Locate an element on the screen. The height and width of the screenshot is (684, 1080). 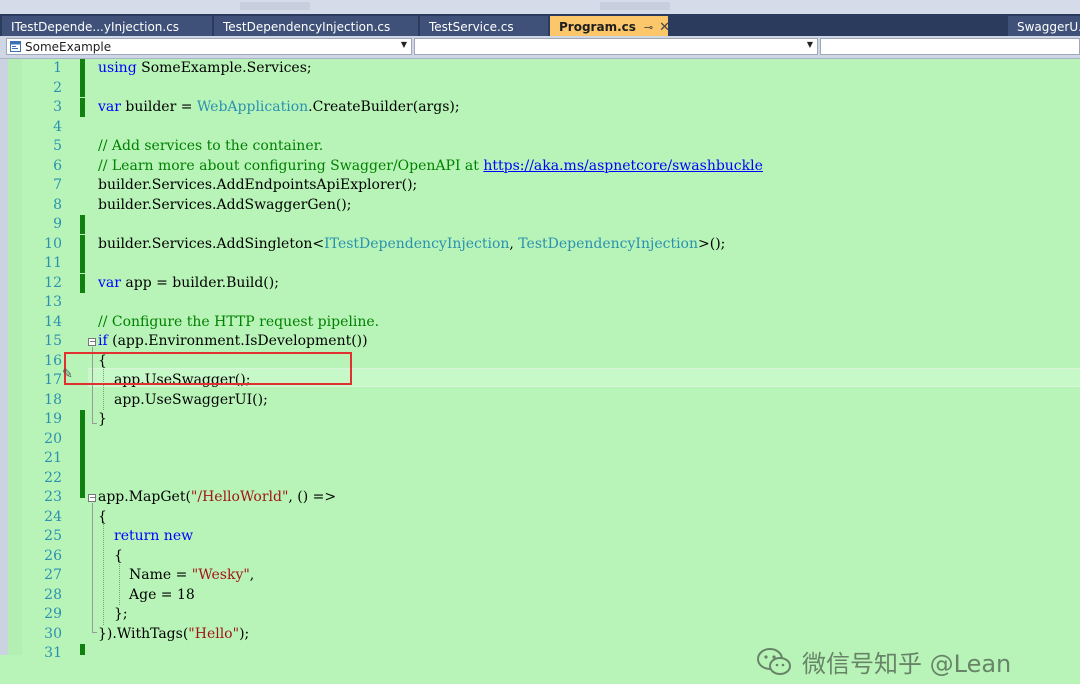
type-name: WebApplication is located at coordinates (252, 107).